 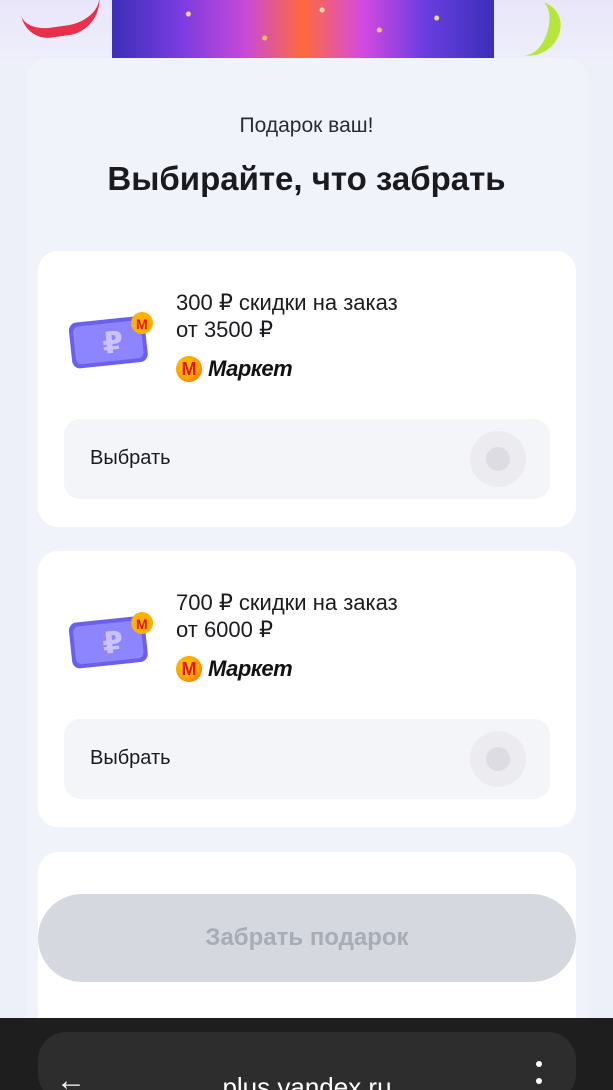 What do you see at coordinates (307, 938) in the screenshot?
I see `claim-gift-button: Забрать подарок` at bounding box center [307, 938].